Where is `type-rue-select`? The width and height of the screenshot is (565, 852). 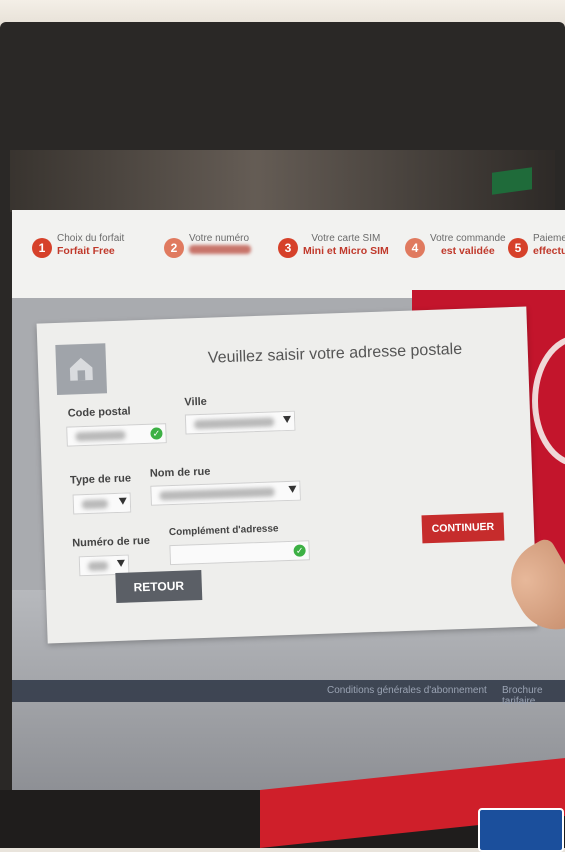 type-rue-select is located at coordinates (102, 503).